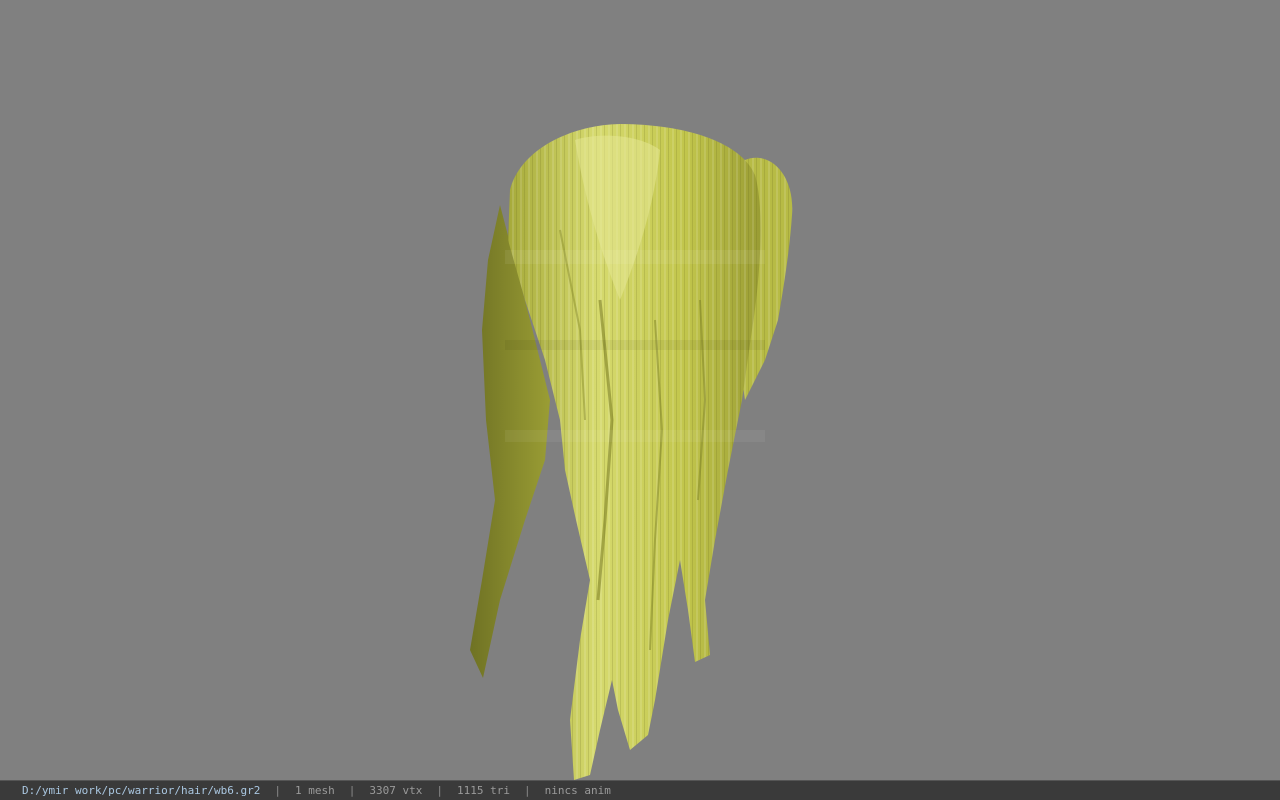 The image size is (1280, 800). What do you see at coordinates (577, 790) in the screenshot?
I see `animation-status: nincs anim` at bounding box center [577, 790].